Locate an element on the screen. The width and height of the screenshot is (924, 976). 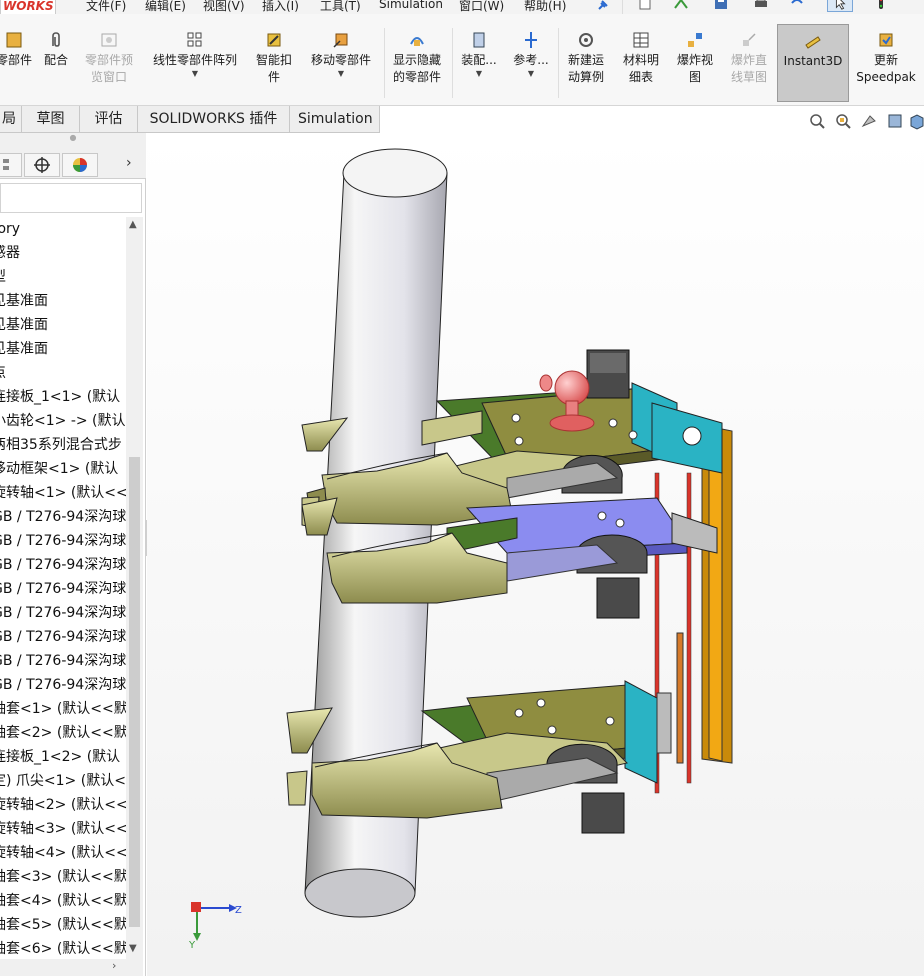
select-cursor-icon is located at coordinates (840, 6).